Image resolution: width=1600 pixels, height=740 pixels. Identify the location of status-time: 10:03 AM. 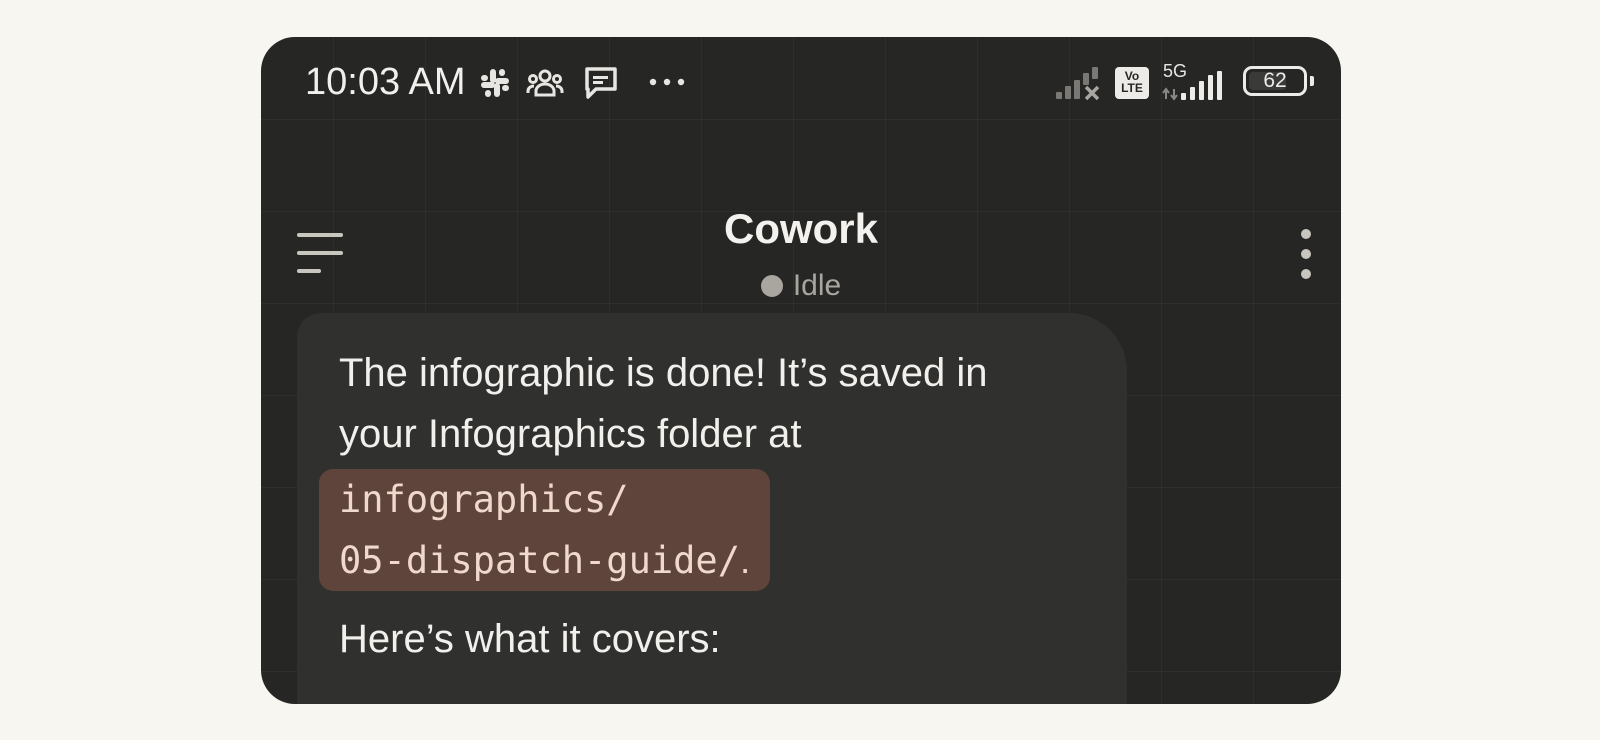
(385, 82).